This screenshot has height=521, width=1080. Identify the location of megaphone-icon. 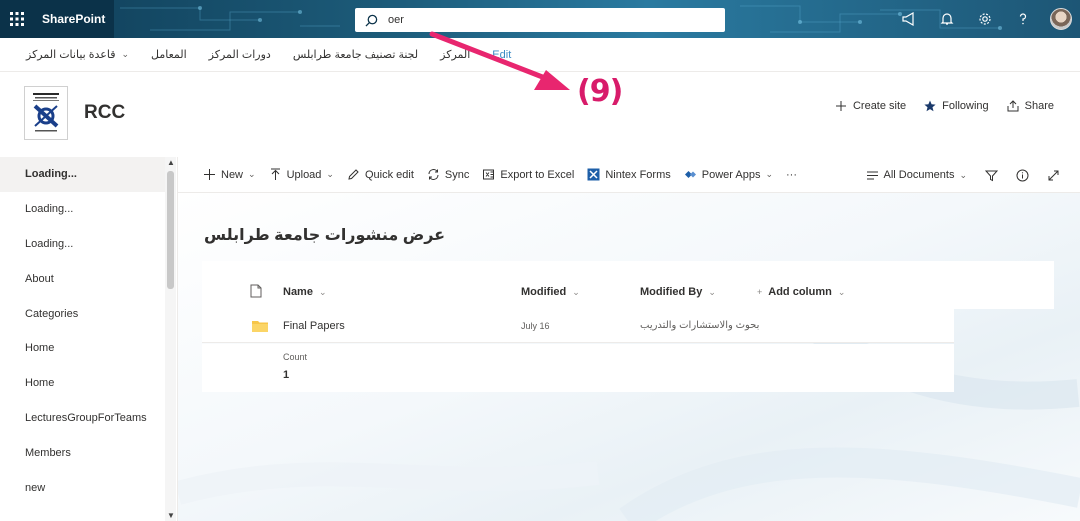
(908, 19).